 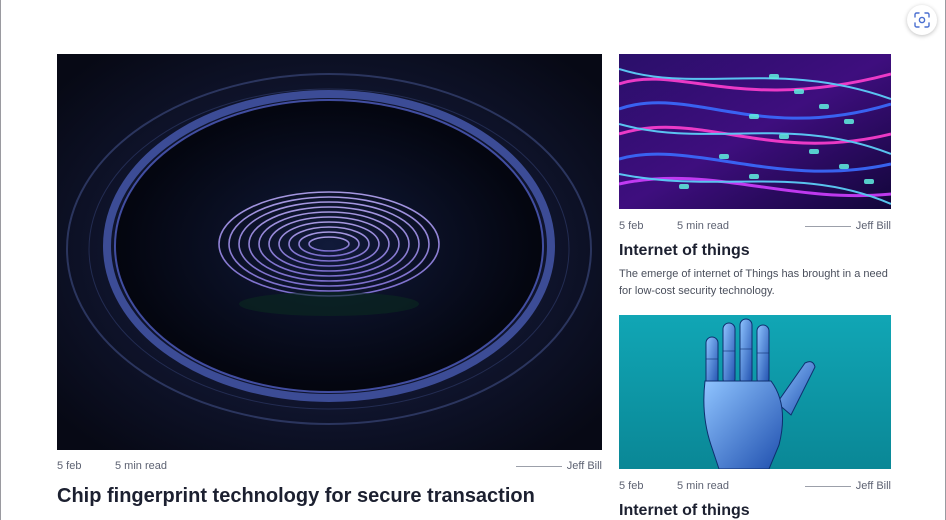 I want to click on scan-button, so click(x=922, y=20).